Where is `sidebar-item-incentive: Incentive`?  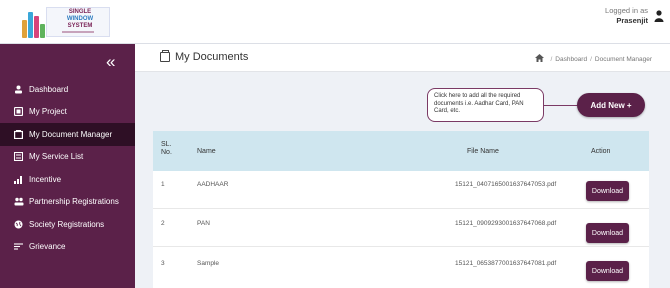
sidebar-item-incentive: Incentive is located at coordinates (67, 179).